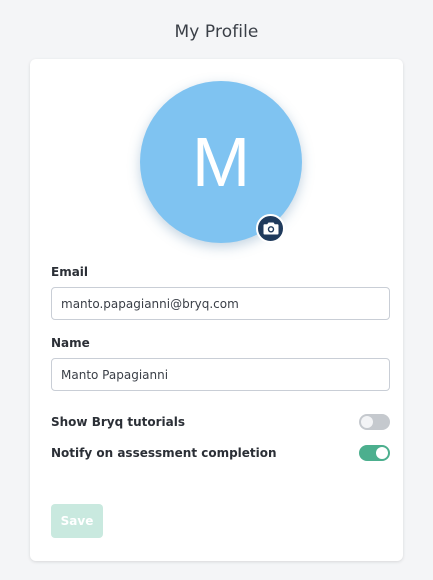  I want to click on save-button: Save, so click(77, 521).